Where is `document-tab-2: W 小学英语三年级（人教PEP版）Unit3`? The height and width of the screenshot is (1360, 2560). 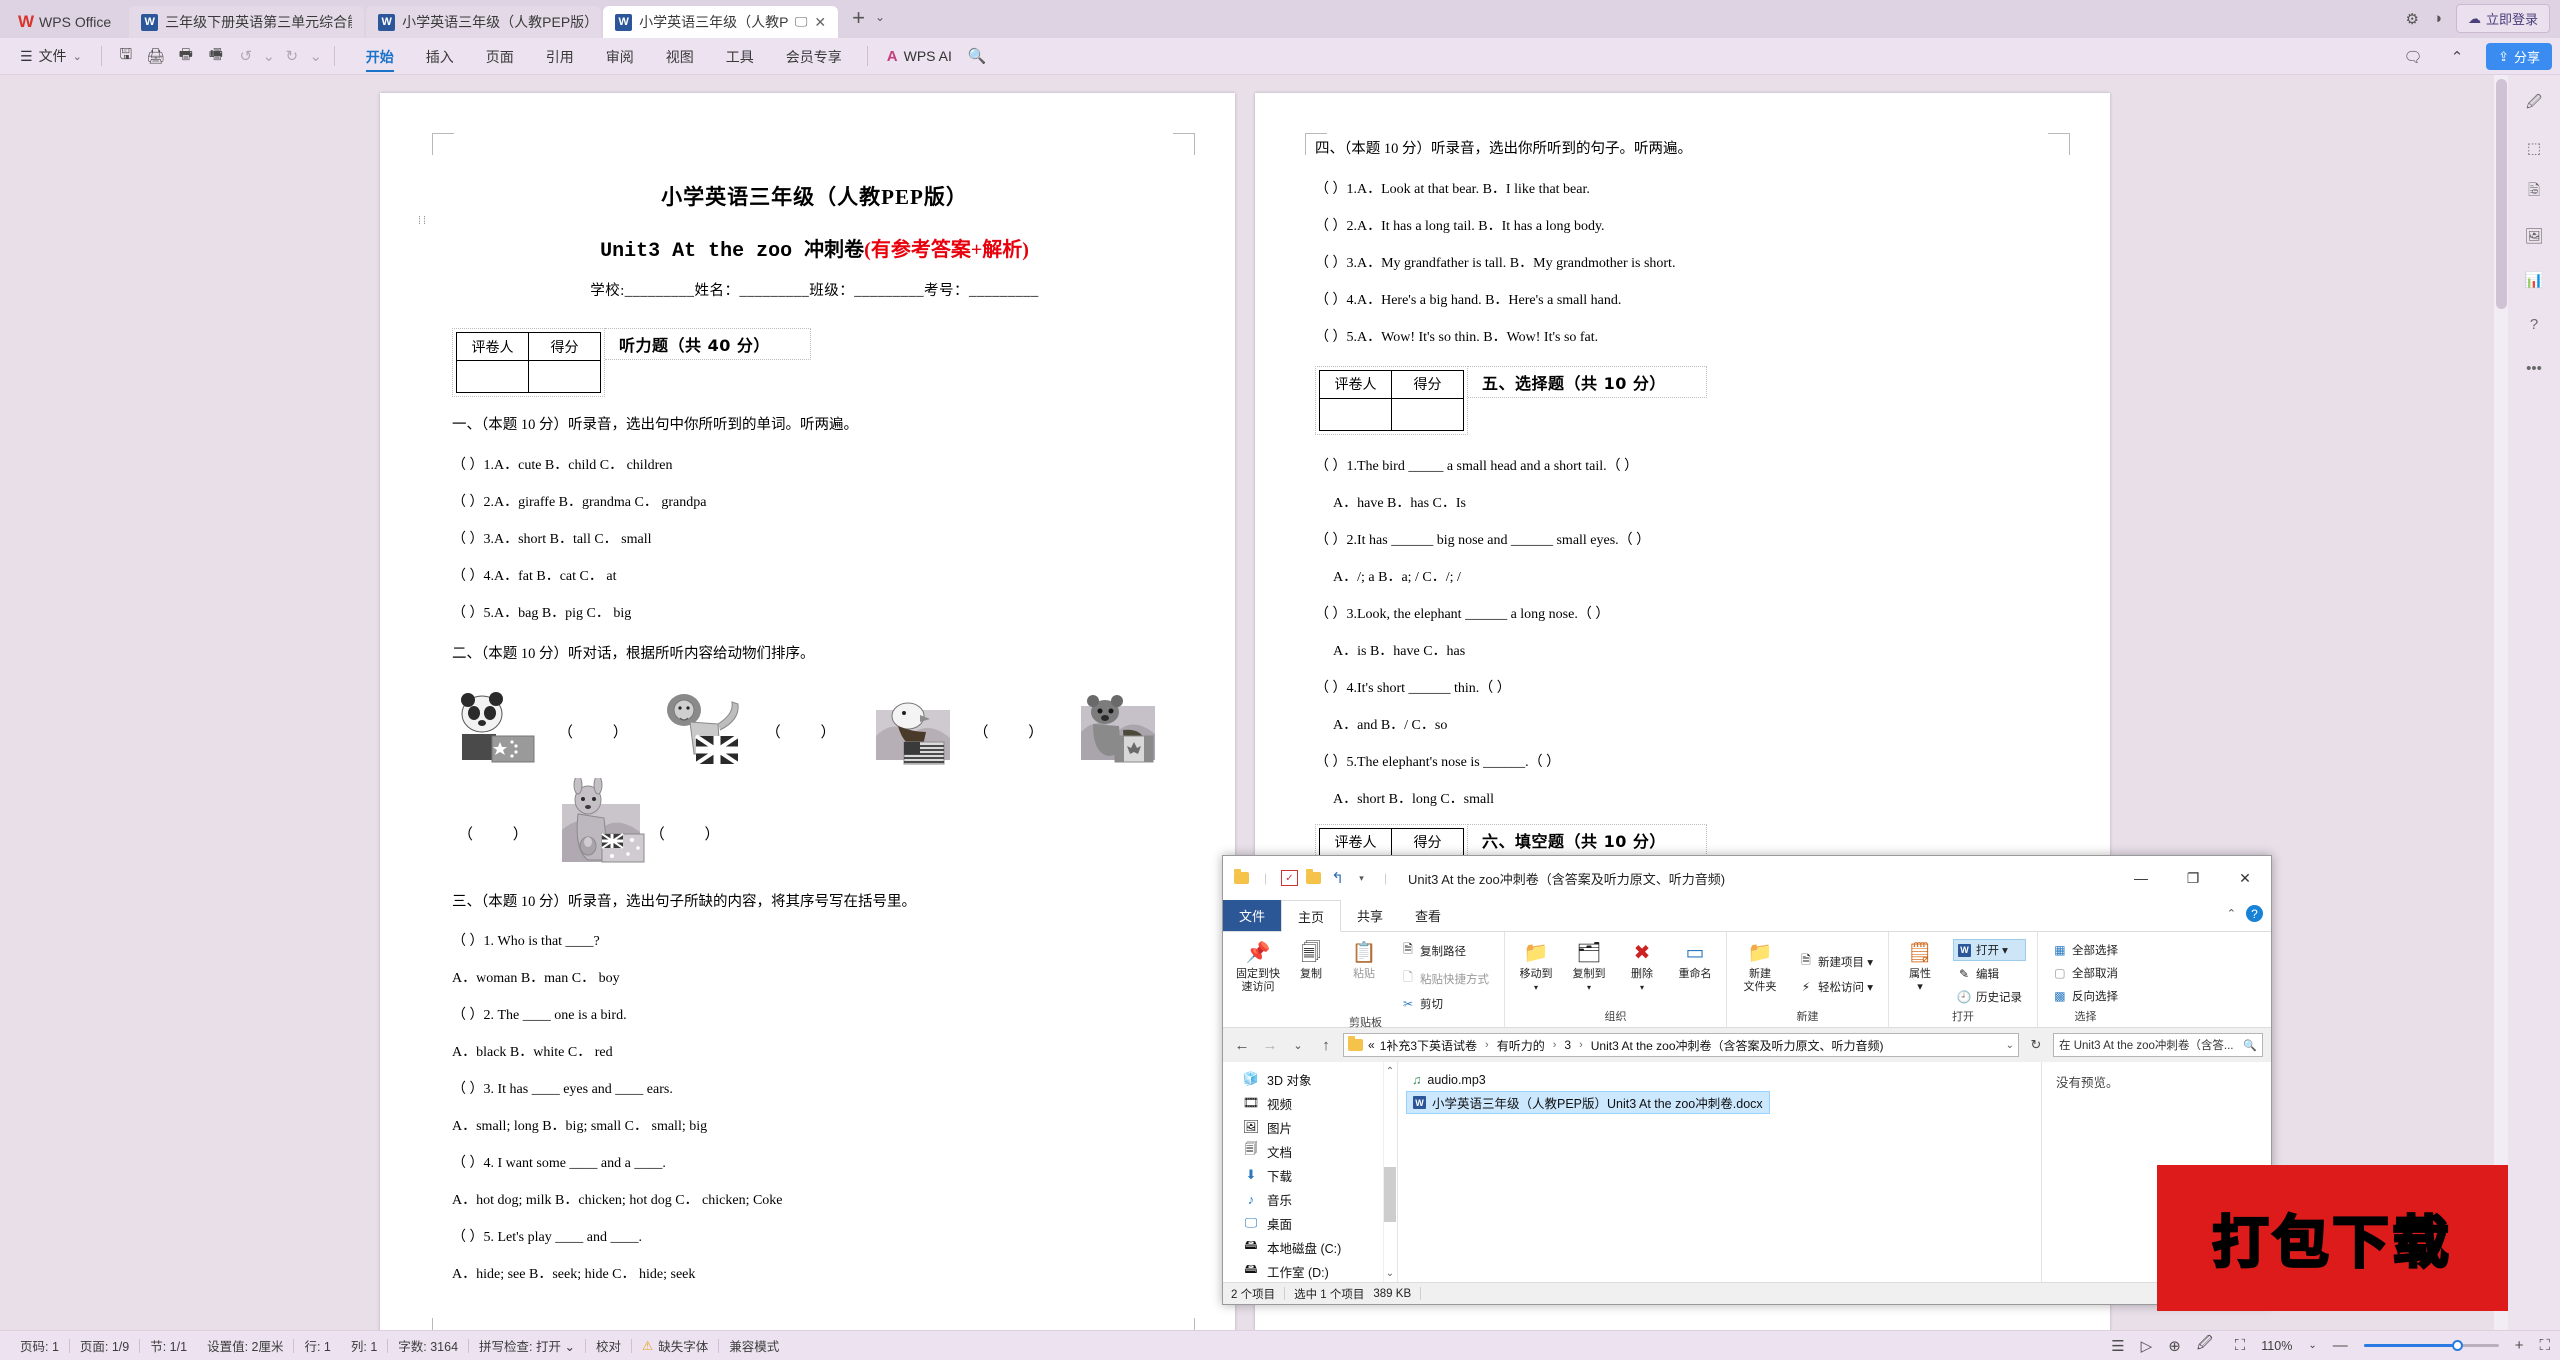
document-tab-2: W 小学英语三年级（人教PEP版）Unit3 is located at coordinates (484, 22).